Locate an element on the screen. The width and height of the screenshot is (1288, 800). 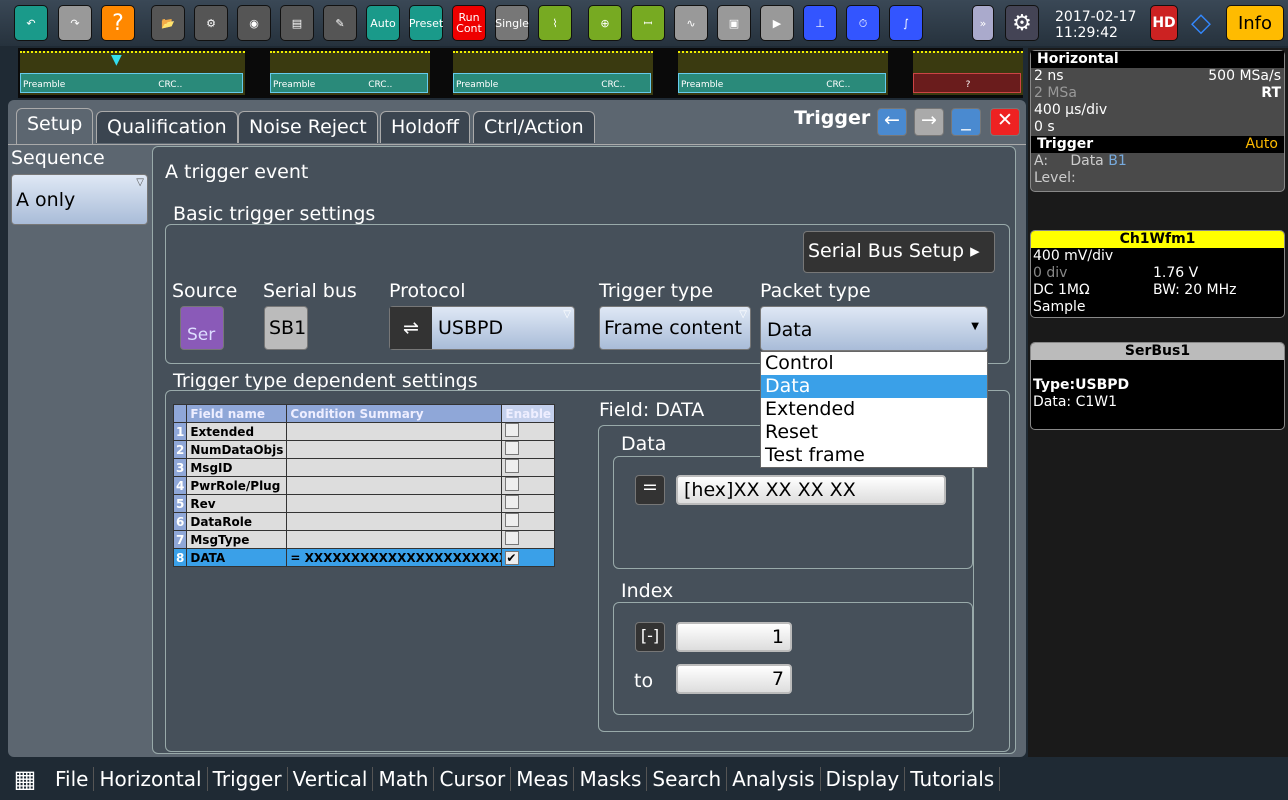
bus-frame: ? is located at coordinates (967, 83).